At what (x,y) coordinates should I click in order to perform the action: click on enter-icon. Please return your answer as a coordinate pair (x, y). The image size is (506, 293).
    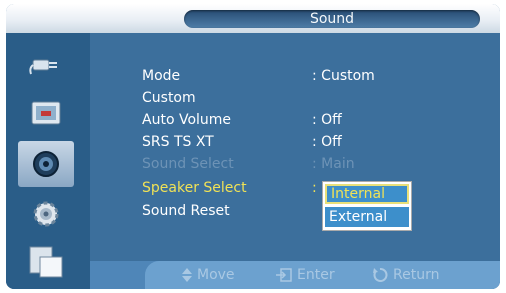
    Looking at the image, I should click on (284, 275).